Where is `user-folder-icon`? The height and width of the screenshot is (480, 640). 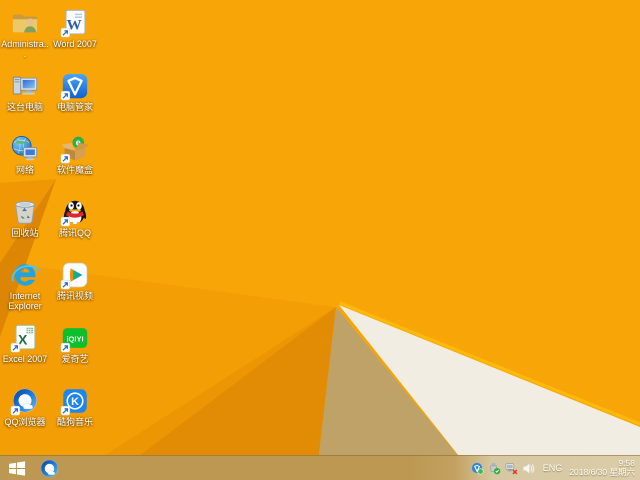 user-folder-icon is located at coordinates (25, 23).